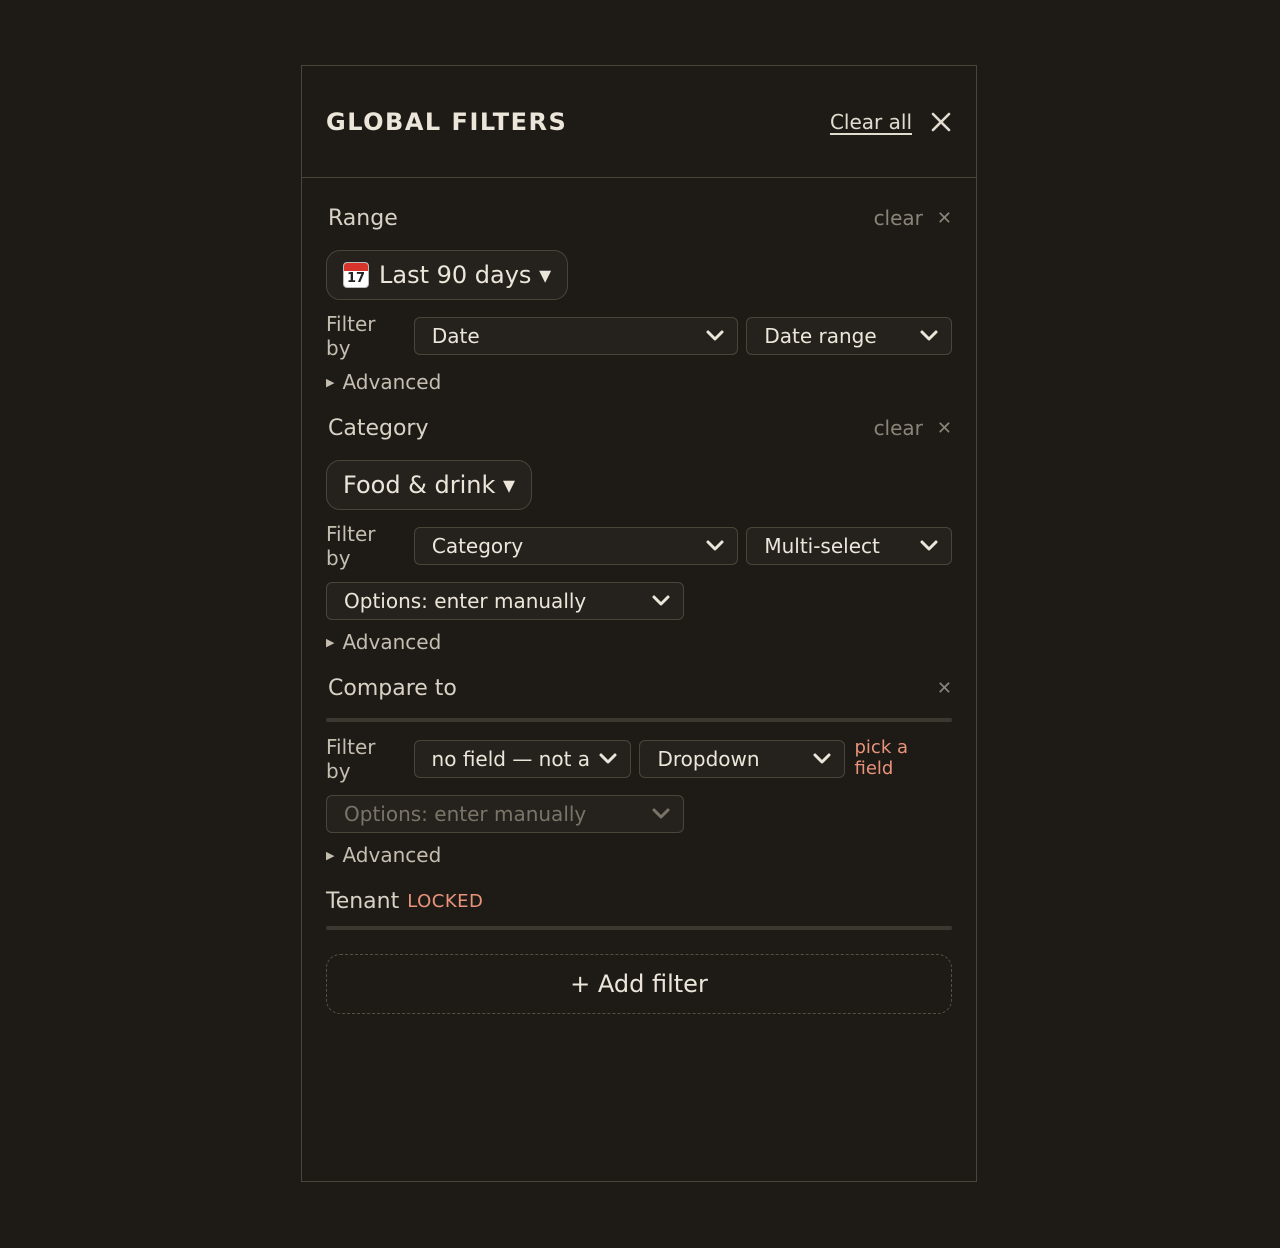 This screenshot has width=1280, height=1248. I want to click on panel-header: GLOBAL FILTERS Clear all, so click(639, 122).